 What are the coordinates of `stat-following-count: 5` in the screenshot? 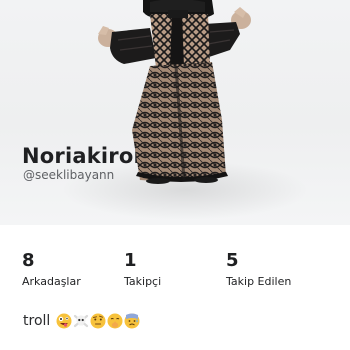 It's located at (232, 260).